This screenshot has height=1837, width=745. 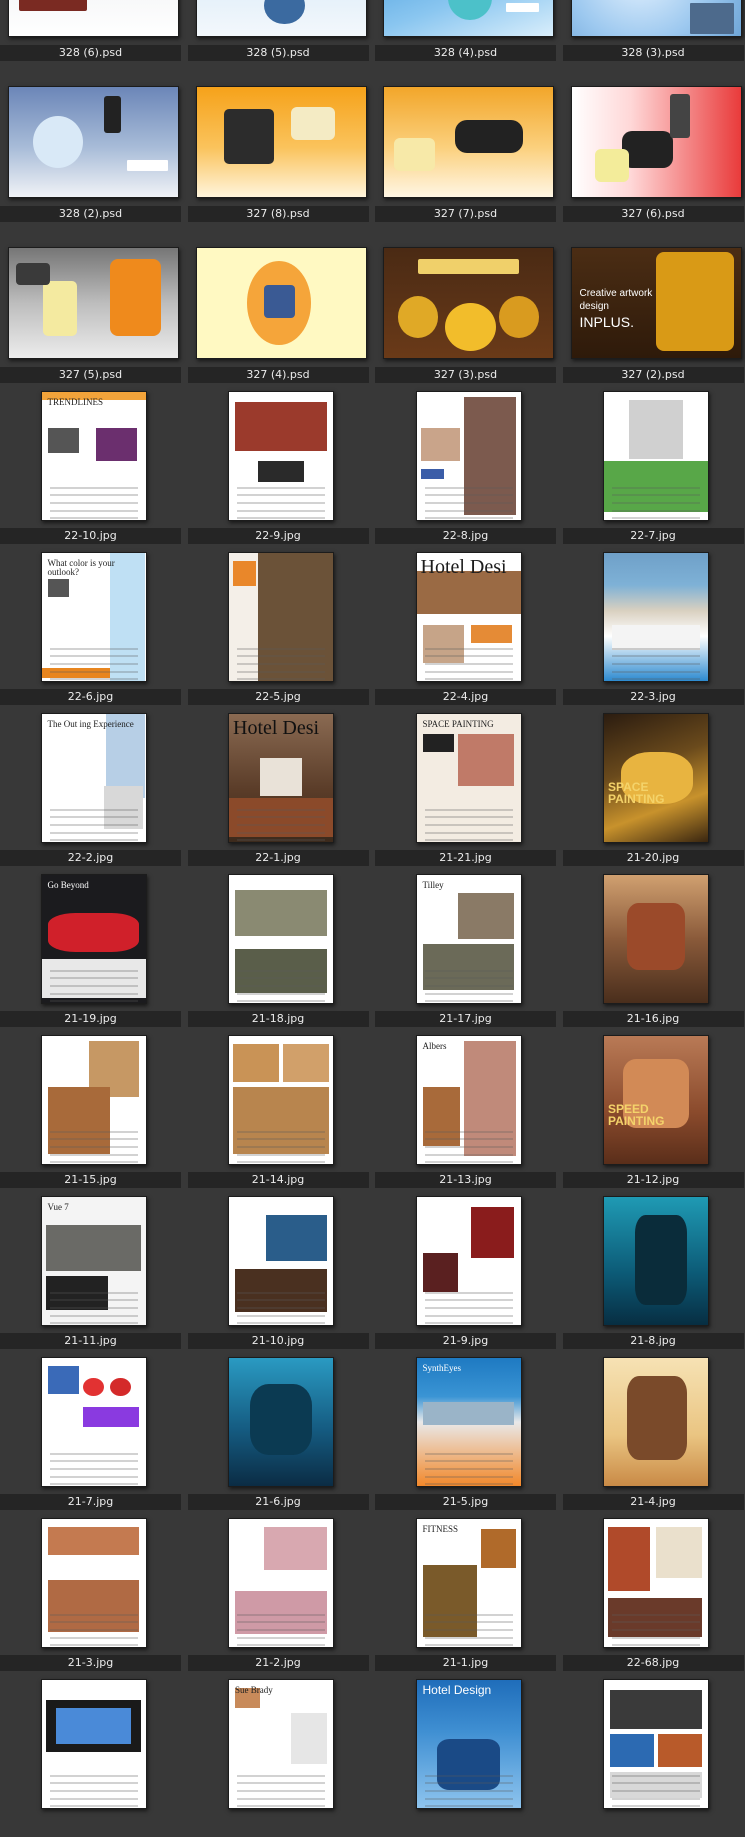 I want to click on thumbnail-image: SPEED PAINTING, so click(x=656, y=1100).